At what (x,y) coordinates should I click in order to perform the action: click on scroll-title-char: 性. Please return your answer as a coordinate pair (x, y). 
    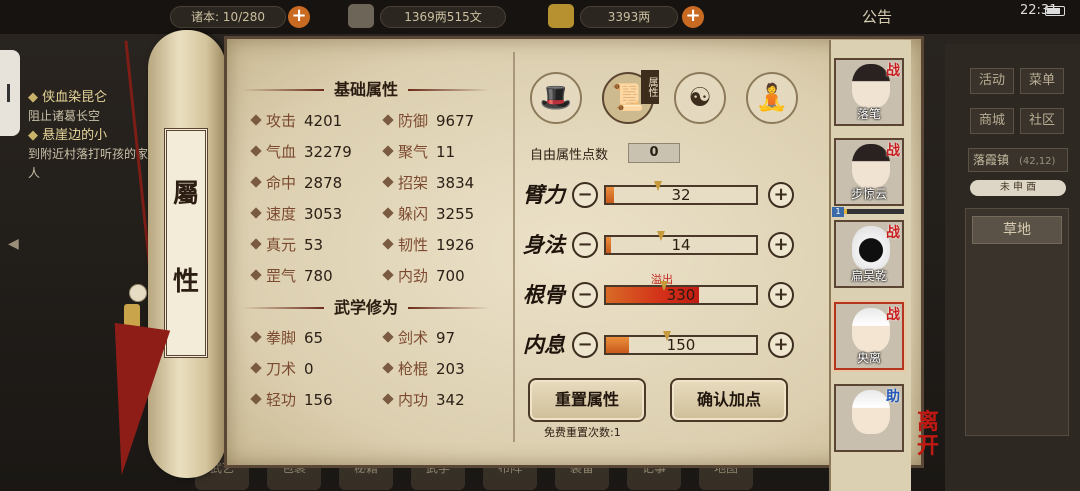
    Looking at the image, I should click on (185, 282).